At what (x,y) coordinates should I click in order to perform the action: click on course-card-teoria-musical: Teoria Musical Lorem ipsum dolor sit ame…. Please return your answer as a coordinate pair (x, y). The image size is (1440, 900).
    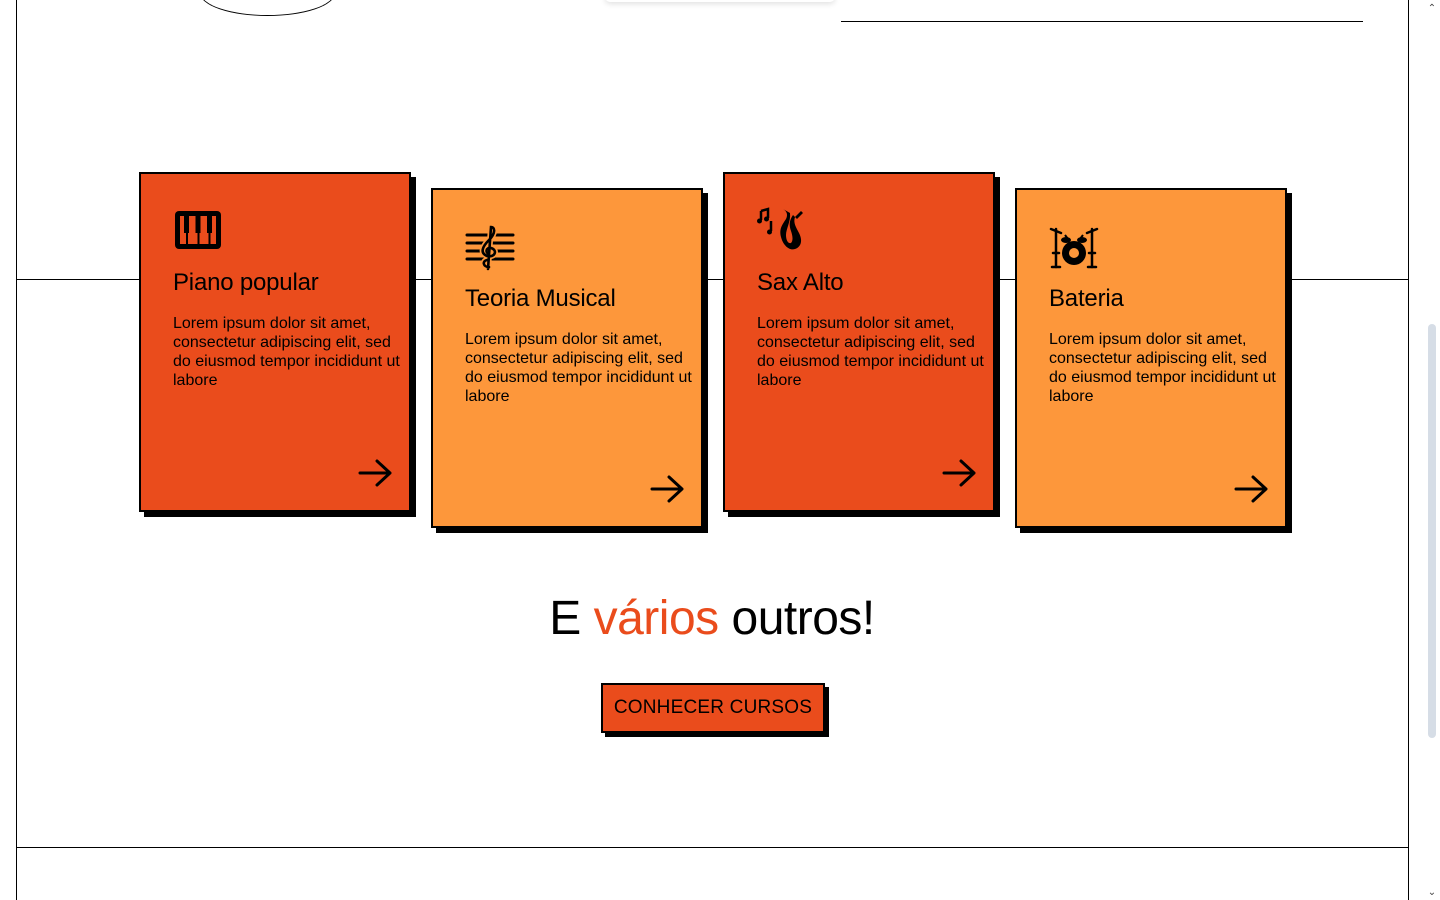
    Looking at the image, I should click on (567, 358).